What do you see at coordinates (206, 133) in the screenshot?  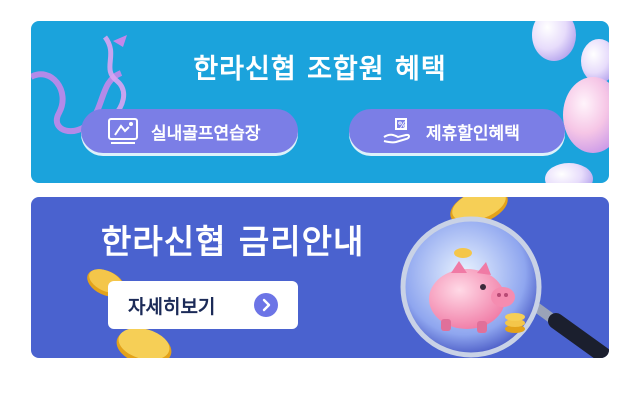 I see `indoor-golf-label: 실내골프연습장` at bounding box center [206, 133].